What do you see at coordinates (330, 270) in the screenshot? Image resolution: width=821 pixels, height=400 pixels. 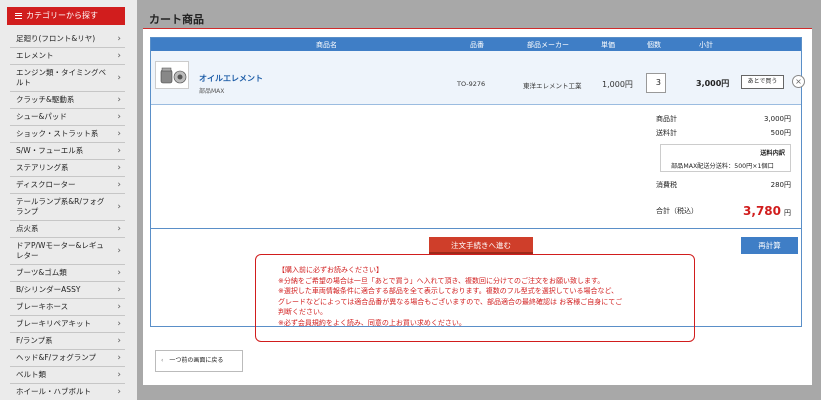 I see `notice-heading: 【購入前に必ずお読みください】` at bounding box center [330, 270].